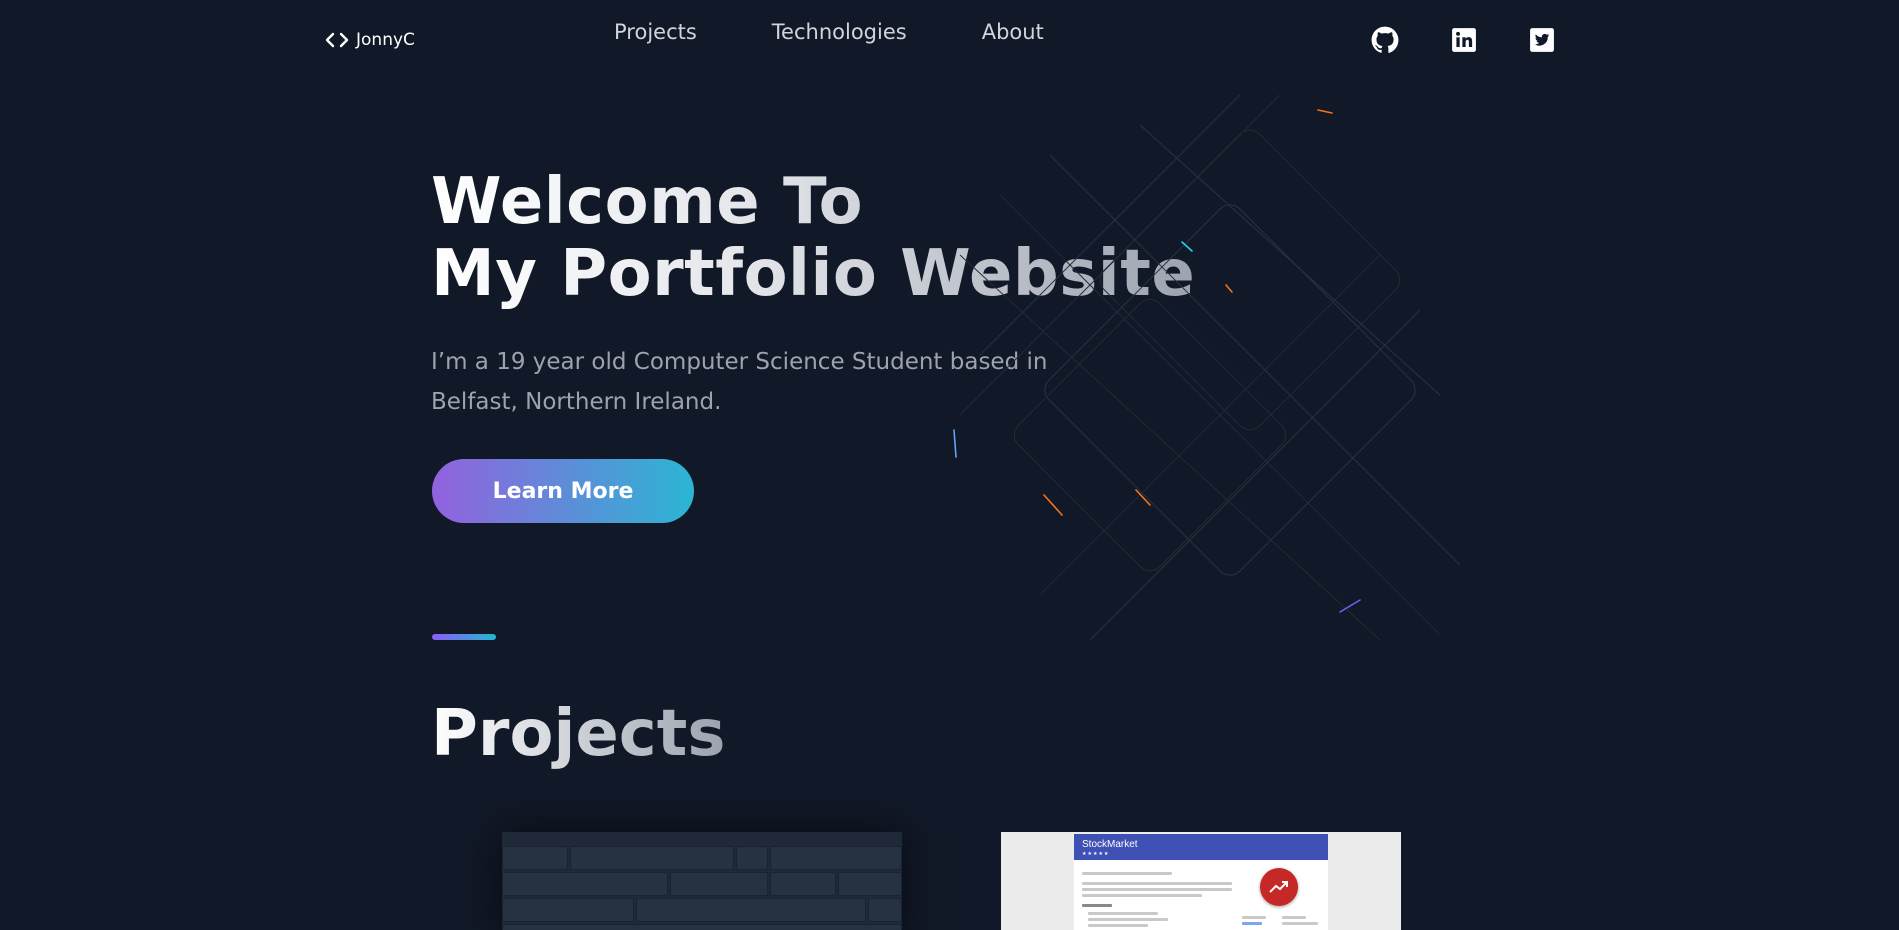 The width and height of the screenshot is (1899, 930). I want to click on twitter-icon, so click(1542, 40).